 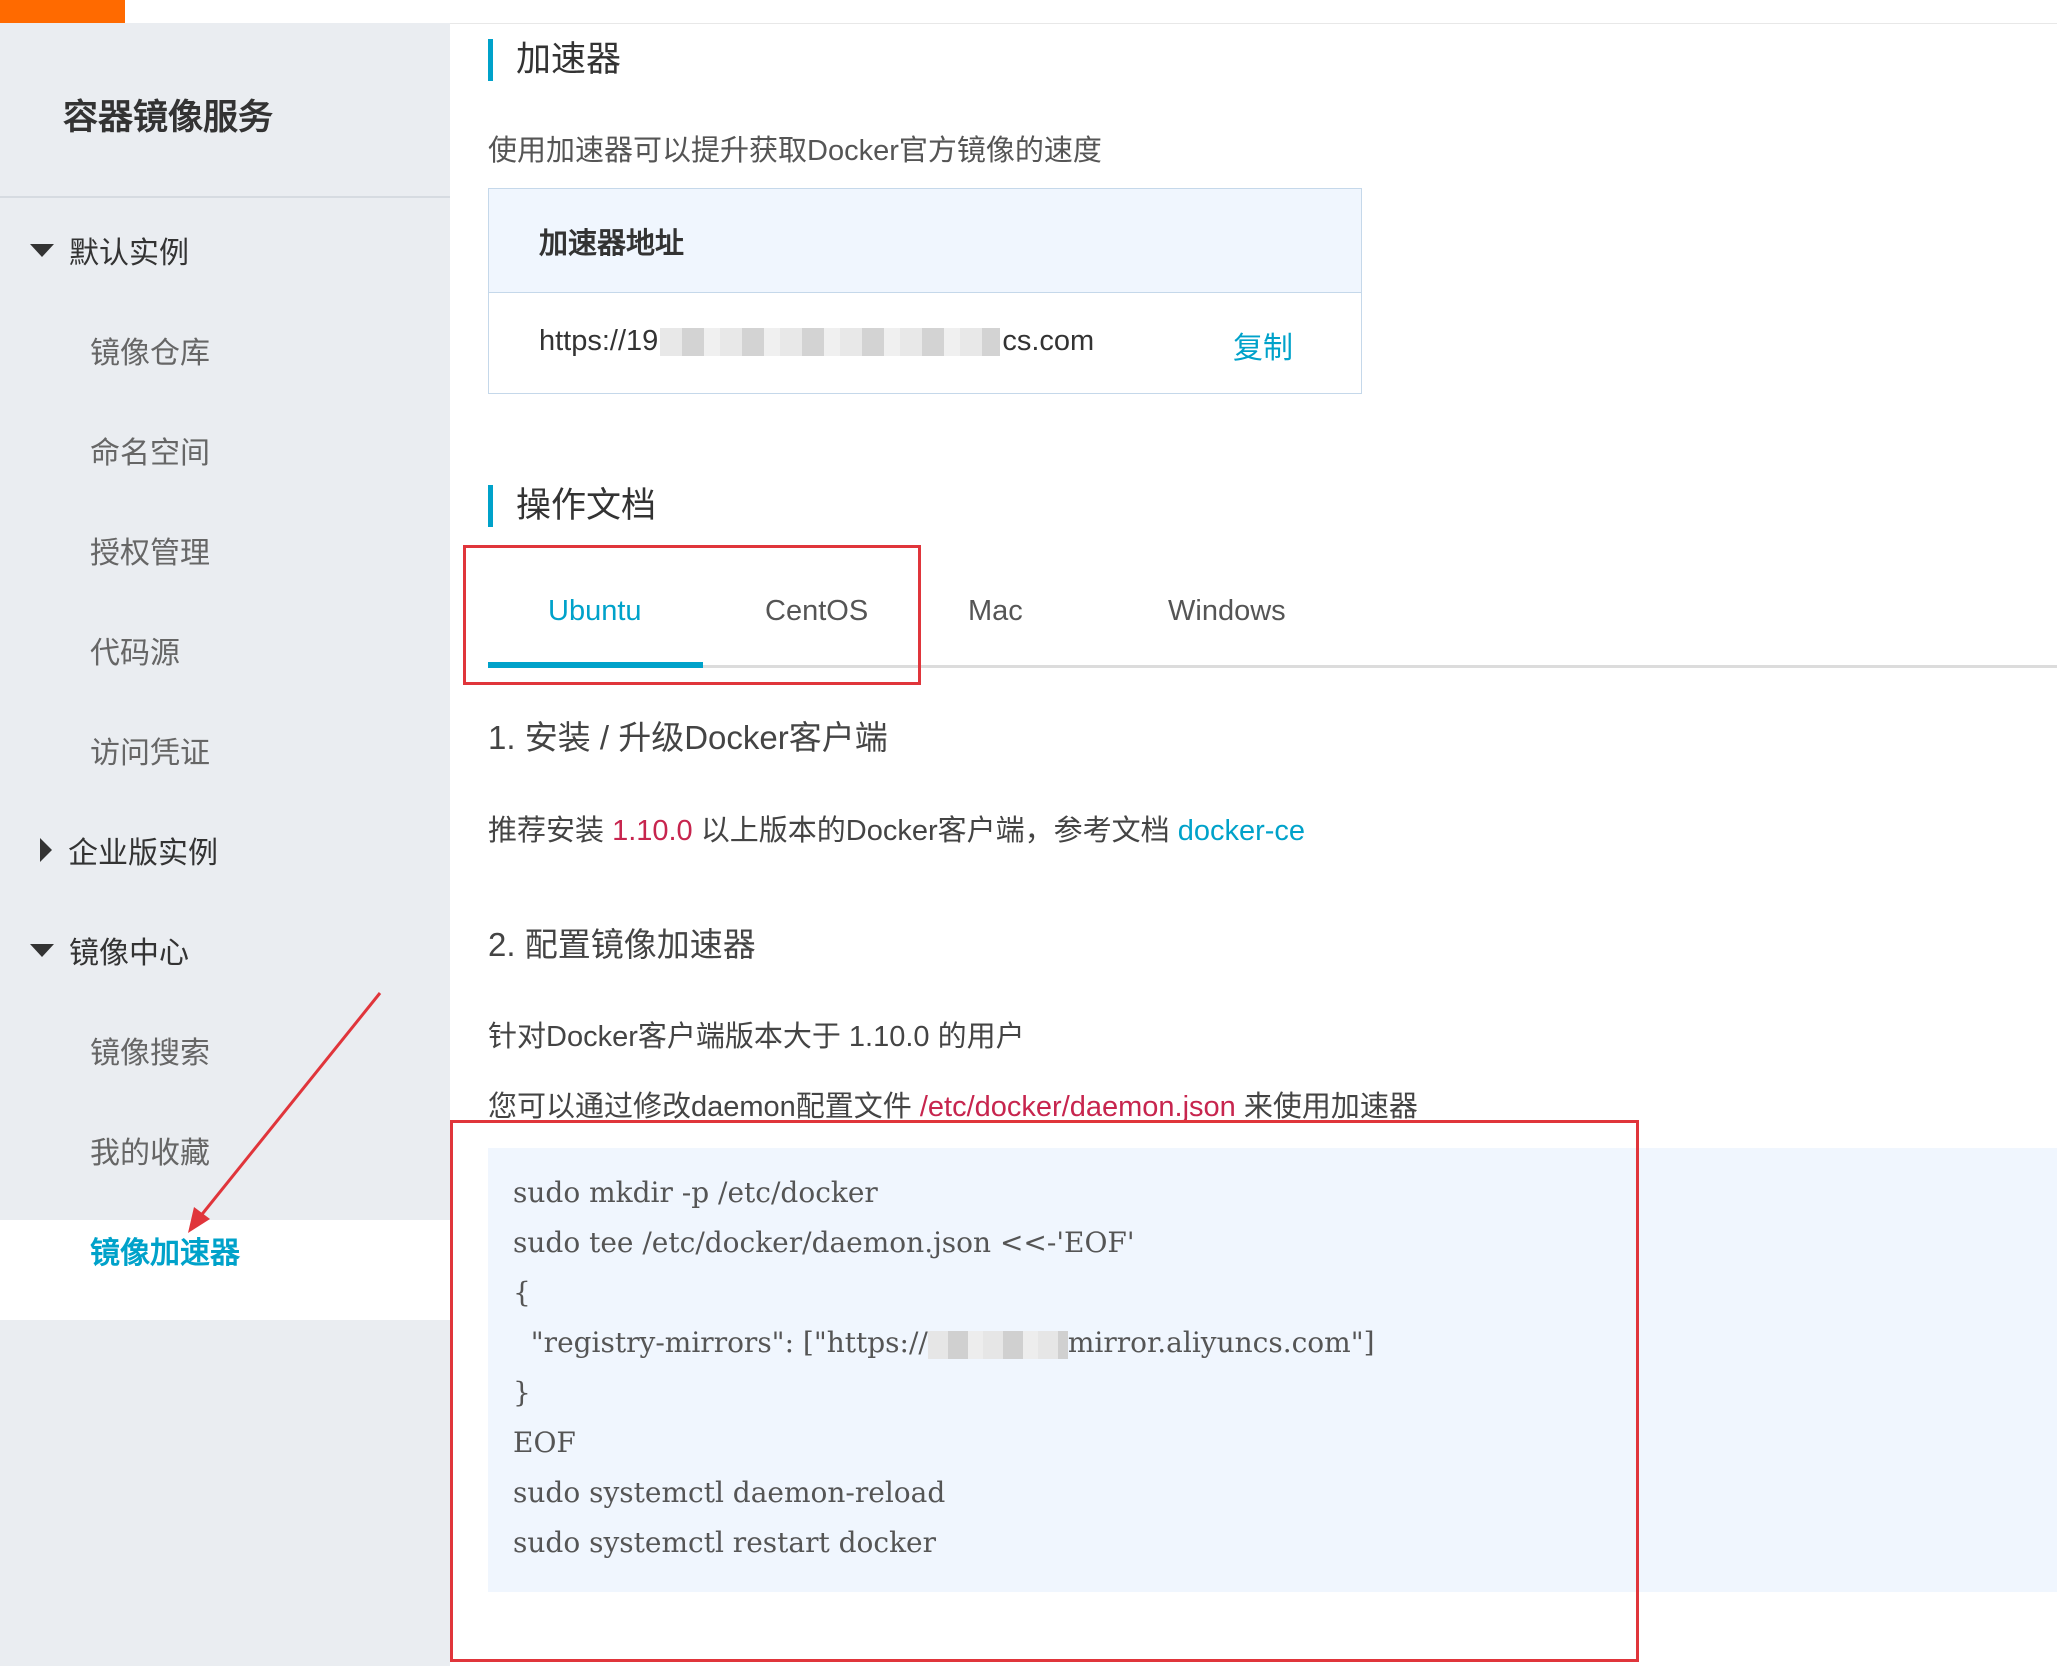 What do you see at coordinates (150, 750) in the screenshot?
I see `sidebar-item-access-credentials: 访问凭证` at bounding box center [150, 750].